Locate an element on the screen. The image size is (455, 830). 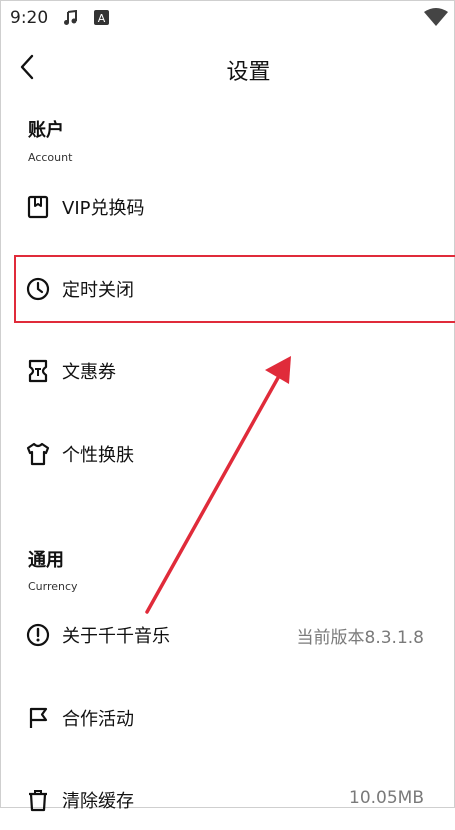
section-subtitle-account: Account is located at coordinates (50, 157).